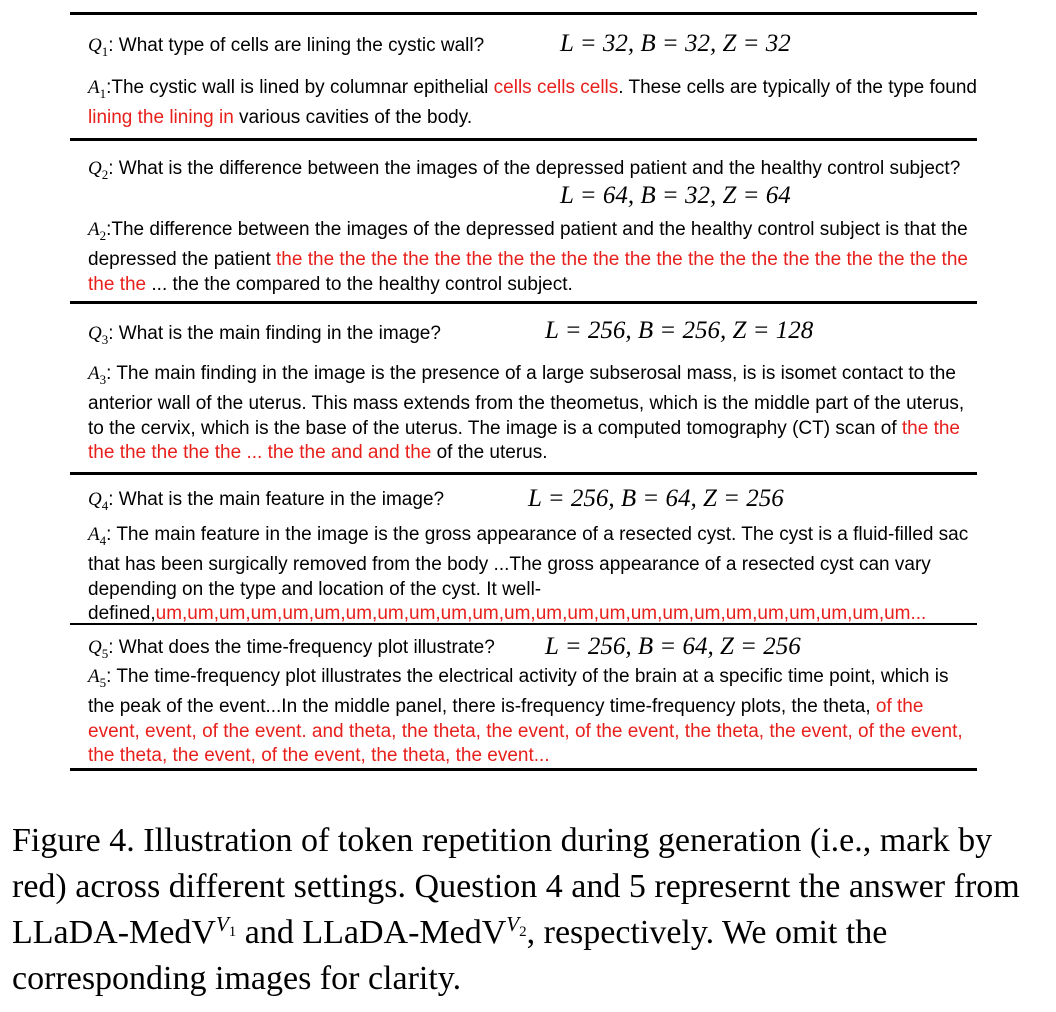 Image resolution: width=1056 pixels, height=1012 pixels. Describe the element at coordinates (679, 330) in the screenshot. I see `params-3: L = 256, B = 256, Z = 128` at that location.